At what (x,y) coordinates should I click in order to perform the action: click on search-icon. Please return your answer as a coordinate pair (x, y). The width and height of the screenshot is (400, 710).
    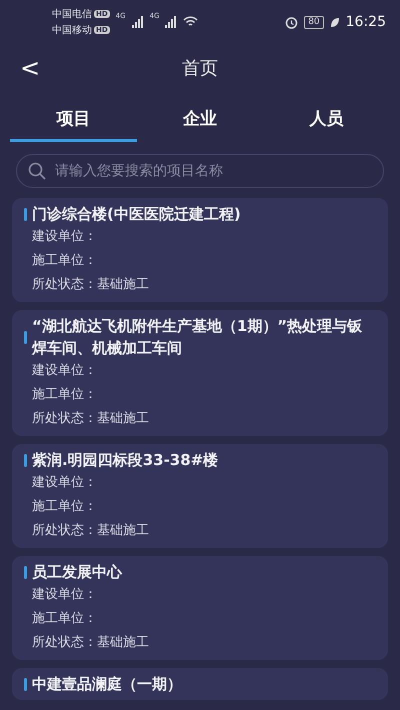
    Looking at the image, I should click on (37, 171).